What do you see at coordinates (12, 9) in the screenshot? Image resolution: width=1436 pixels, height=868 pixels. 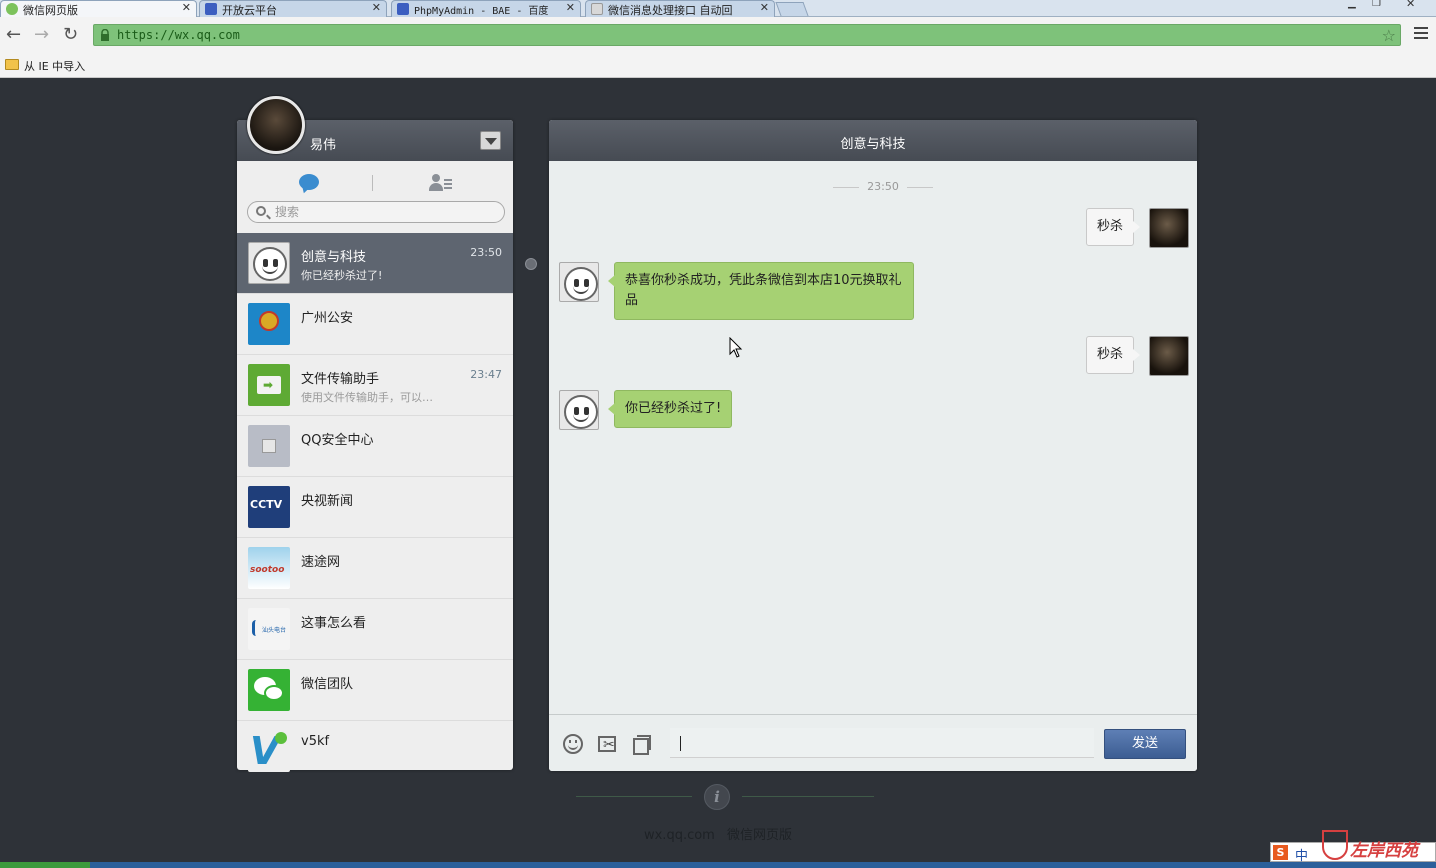 I see `wechat-favicon-icon` at bounding box center [12, 9].